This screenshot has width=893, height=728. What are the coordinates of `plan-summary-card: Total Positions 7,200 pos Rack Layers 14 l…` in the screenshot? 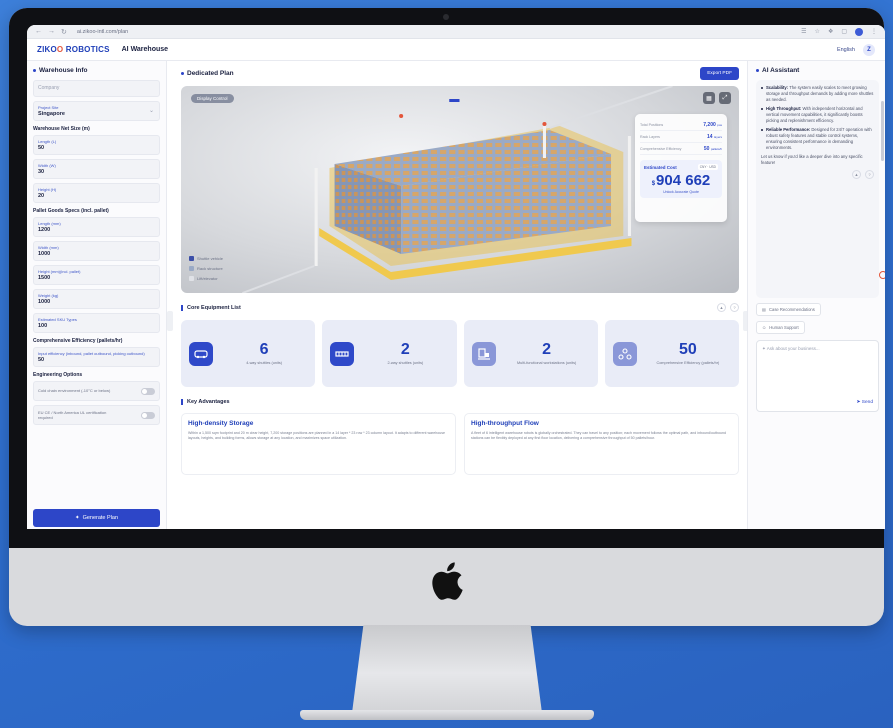 It's located at (681, 168).